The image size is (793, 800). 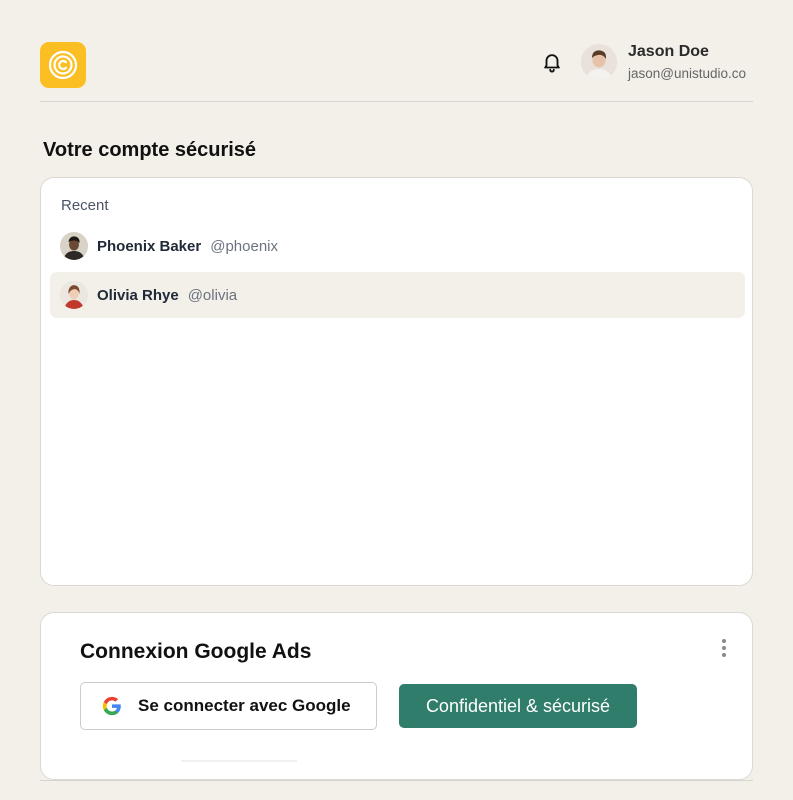 I want to click on list-item-phoenix: Phoenix Baker @phoenix, so click(x=397, y=246).